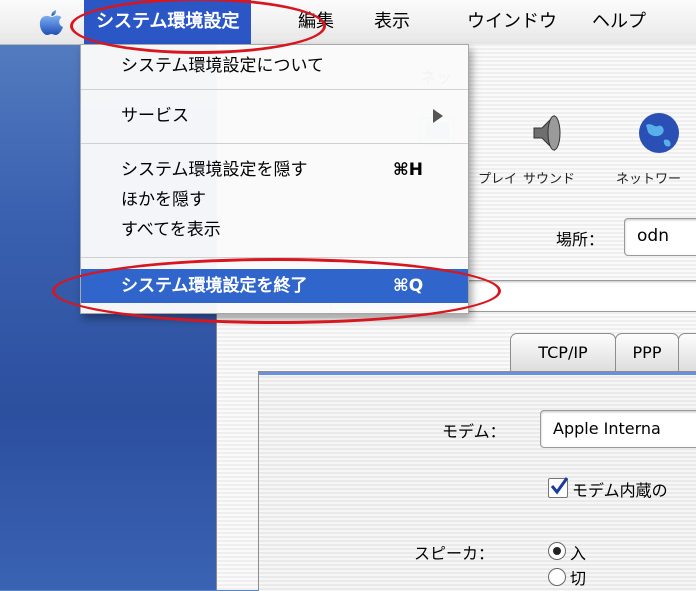 This screenshot has width=696, height=591. I want to click on menu-item-hide-others: ほかを隠す, so click(274, 200).